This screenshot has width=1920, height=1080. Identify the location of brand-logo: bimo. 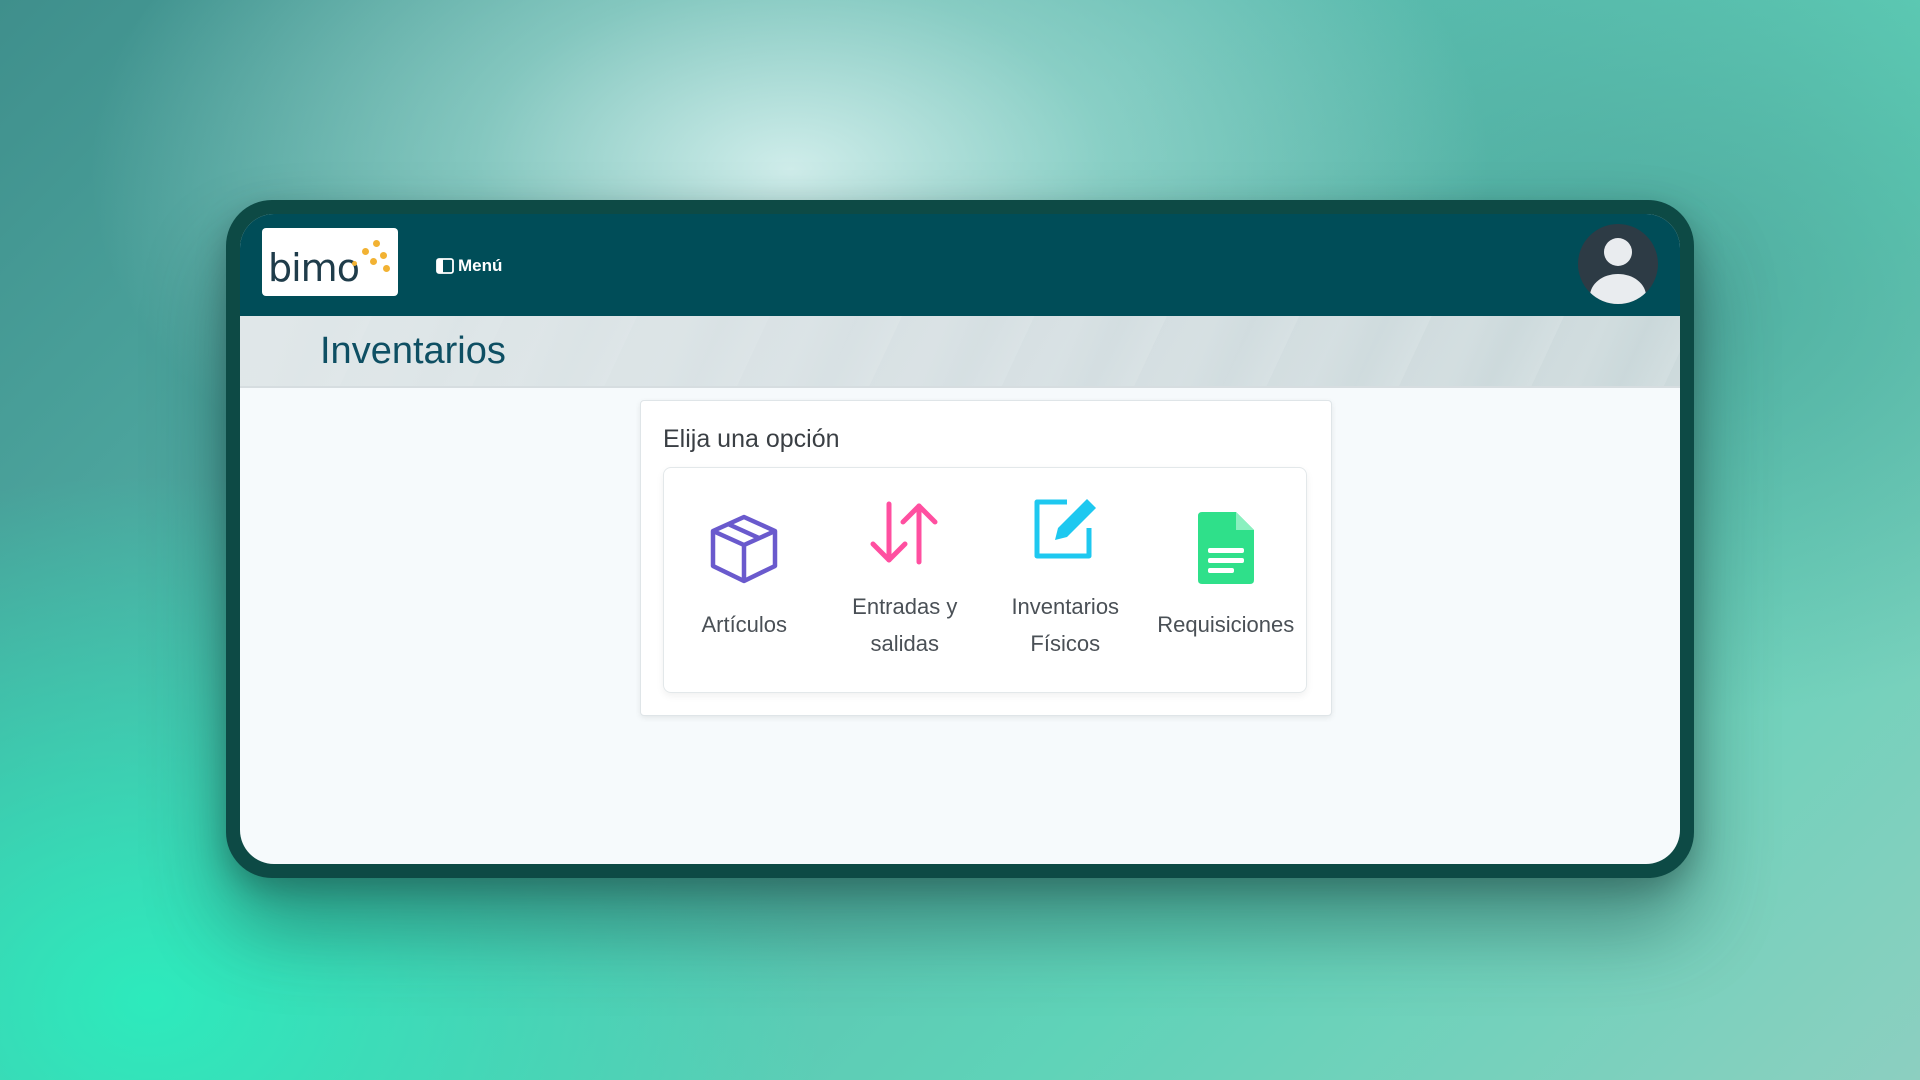
(330, 262).